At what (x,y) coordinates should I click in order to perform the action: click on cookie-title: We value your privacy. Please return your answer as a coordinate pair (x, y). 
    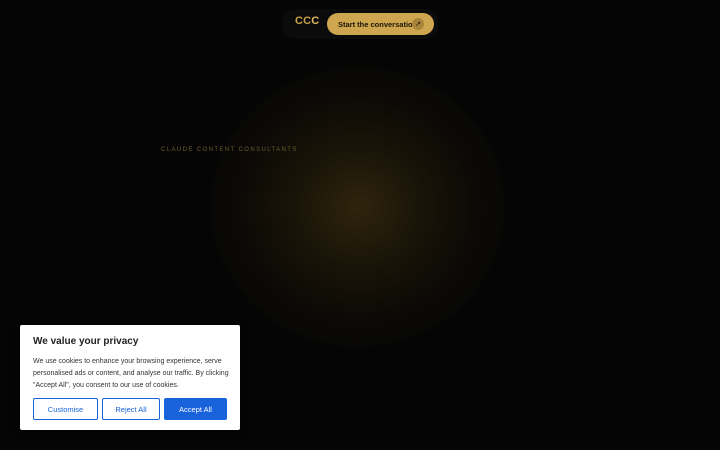
    Looking at the image, I should click on (86, 341).